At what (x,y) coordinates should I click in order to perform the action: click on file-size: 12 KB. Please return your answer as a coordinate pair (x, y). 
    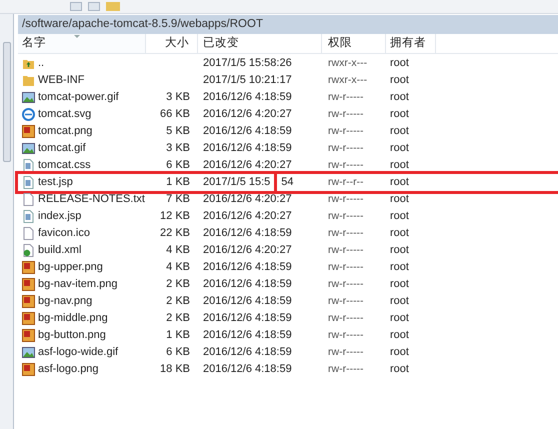
    Looking at the image, I should click on (175, 216).